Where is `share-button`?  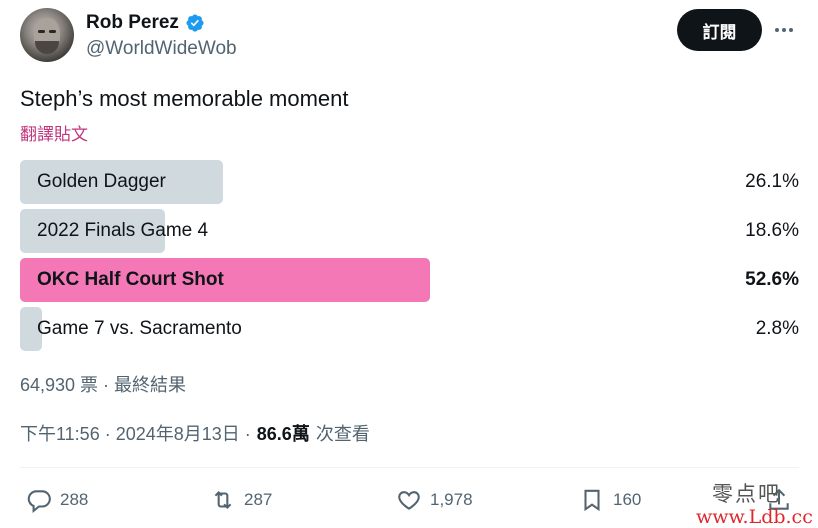 share-button is located at coordinates (779, 500).